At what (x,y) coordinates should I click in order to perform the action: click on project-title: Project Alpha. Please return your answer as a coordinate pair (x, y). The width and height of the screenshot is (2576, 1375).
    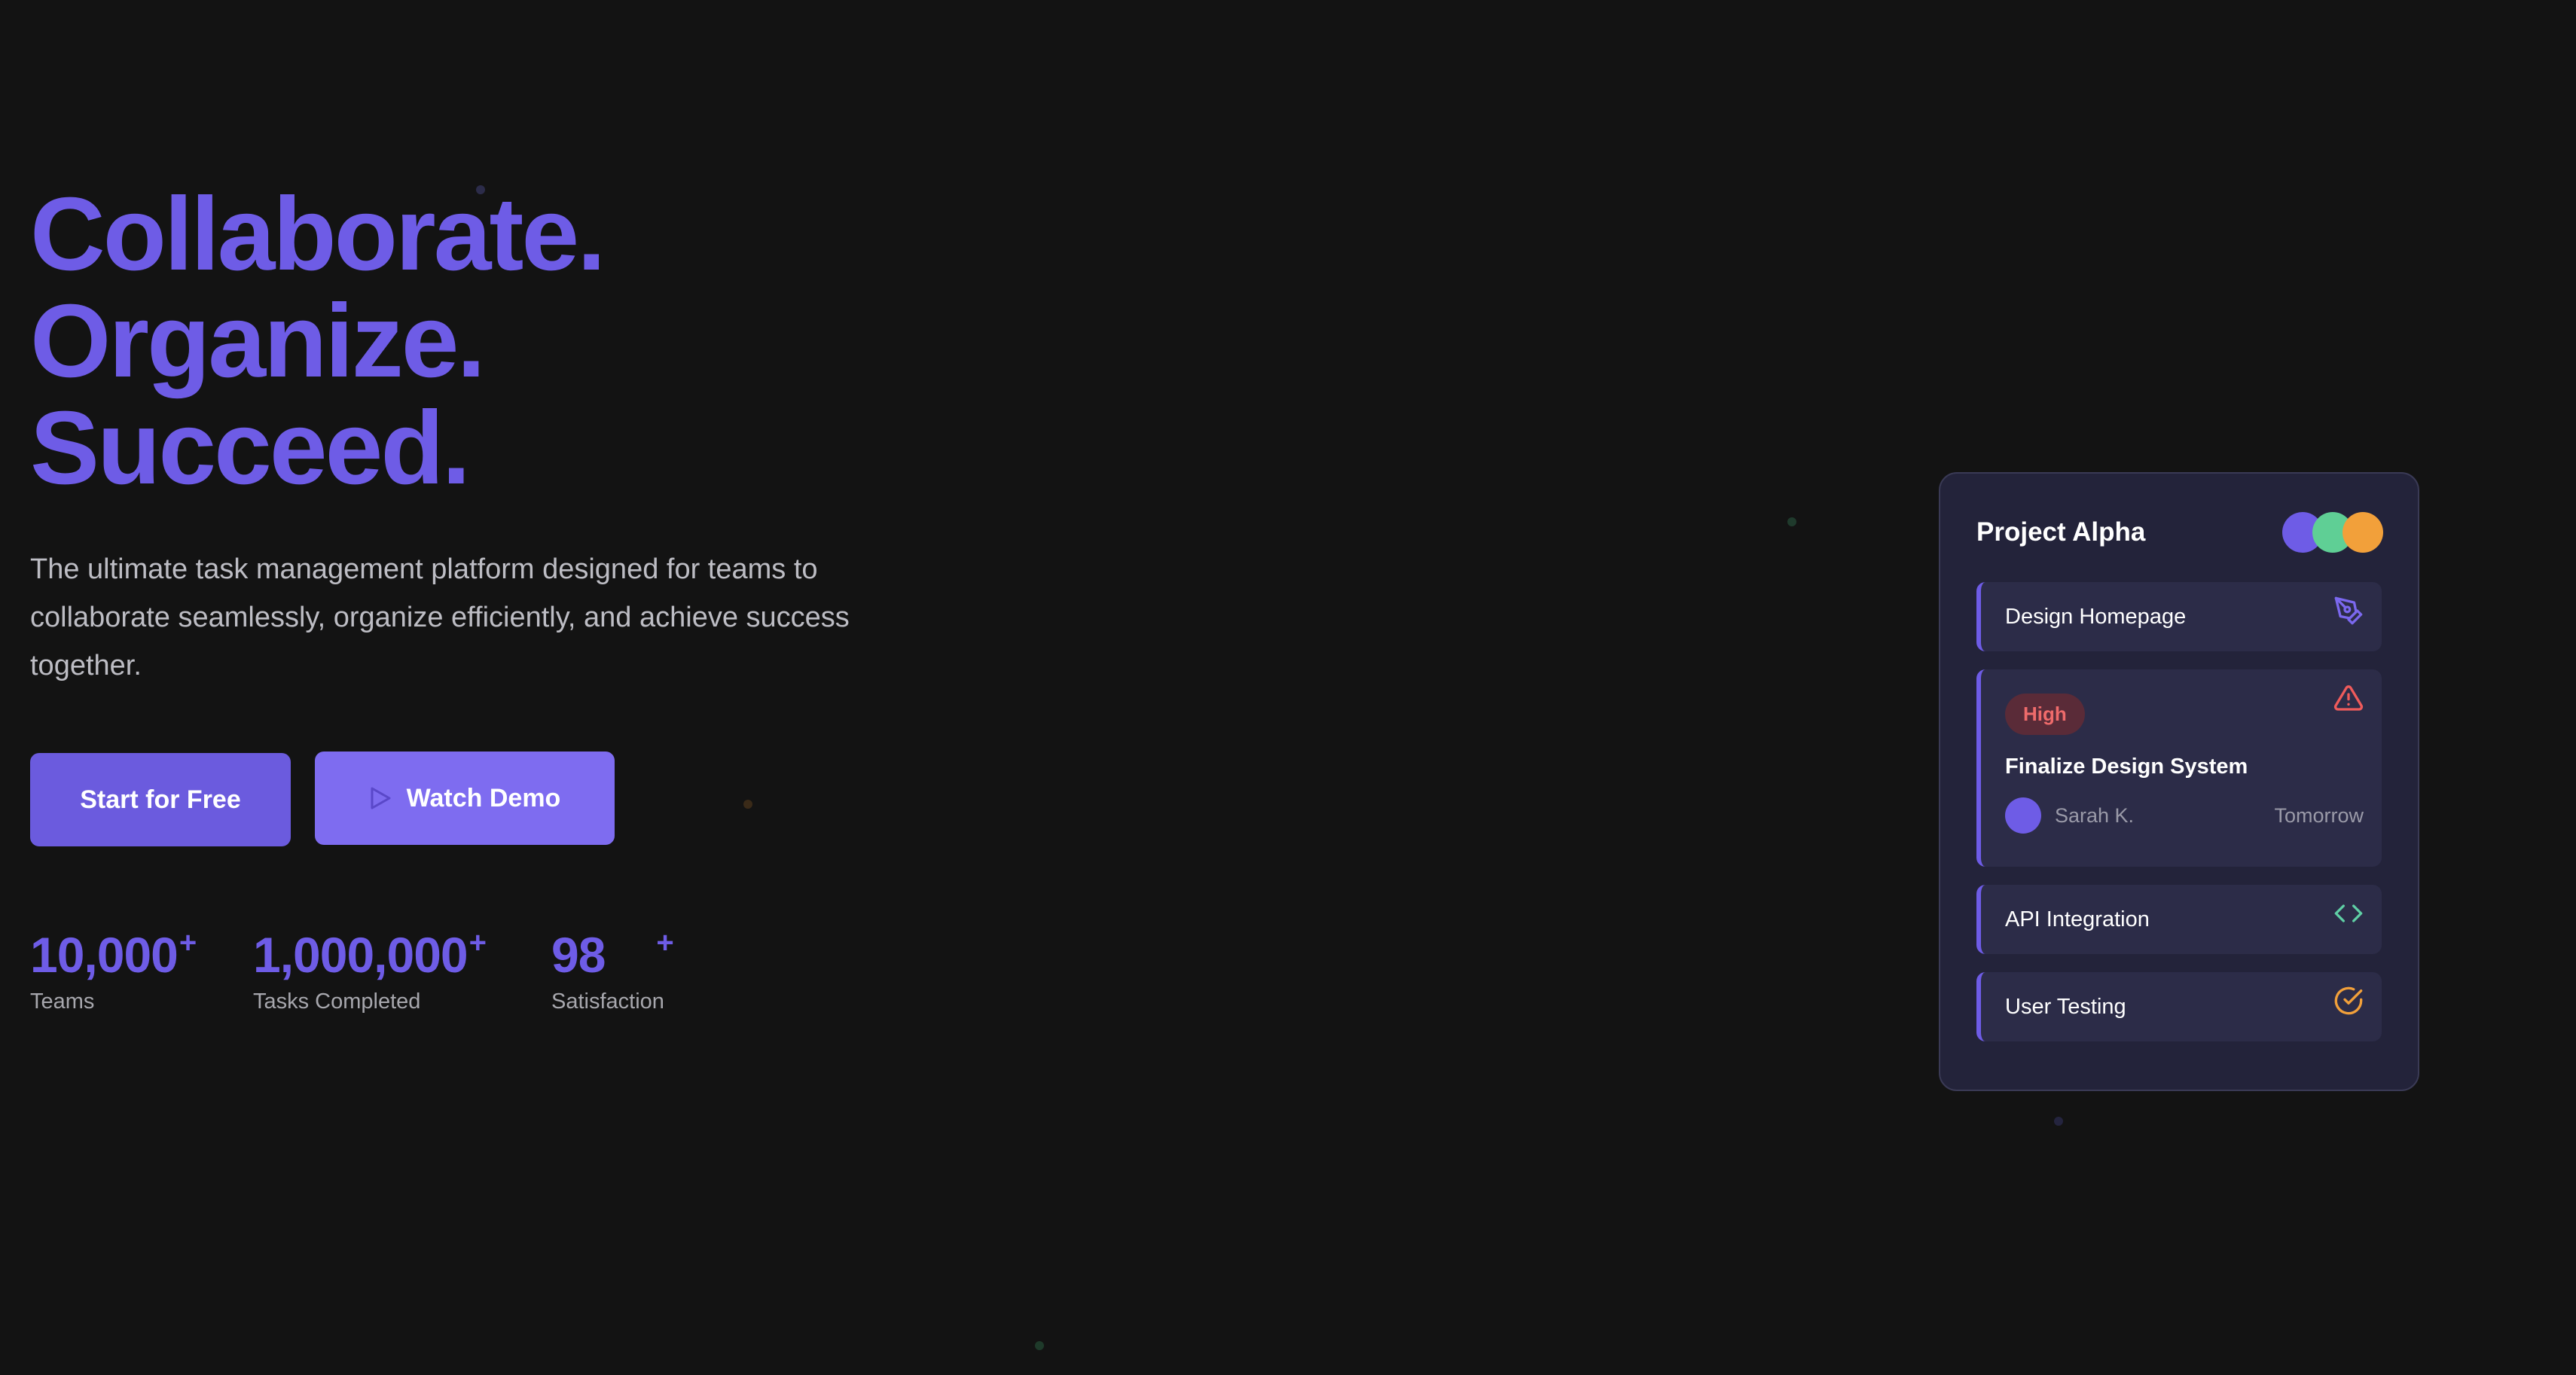
    Looking at the image, I should click on (2061, 532).